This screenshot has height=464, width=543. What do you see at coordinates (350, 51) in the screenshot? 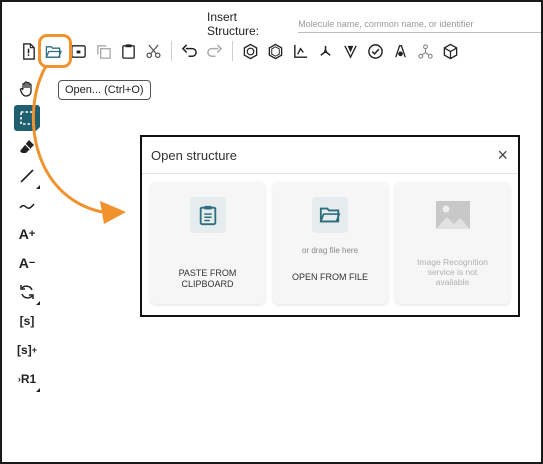
I see `stereo-icon` at bounding box center [350, 51].